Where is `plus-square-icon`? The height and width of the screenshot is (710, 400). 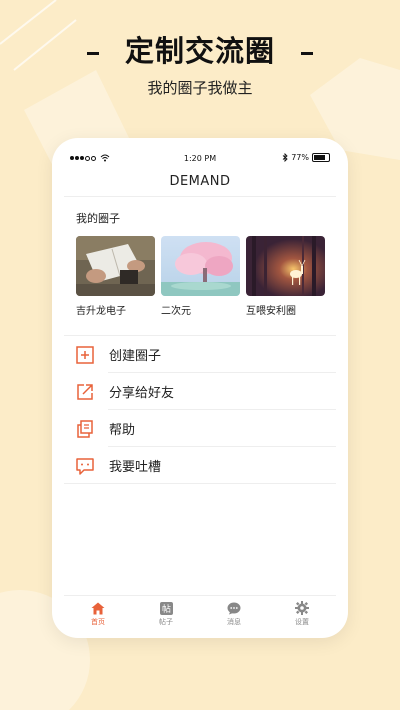
plus-square-icon is located at coordinates (85, 354).